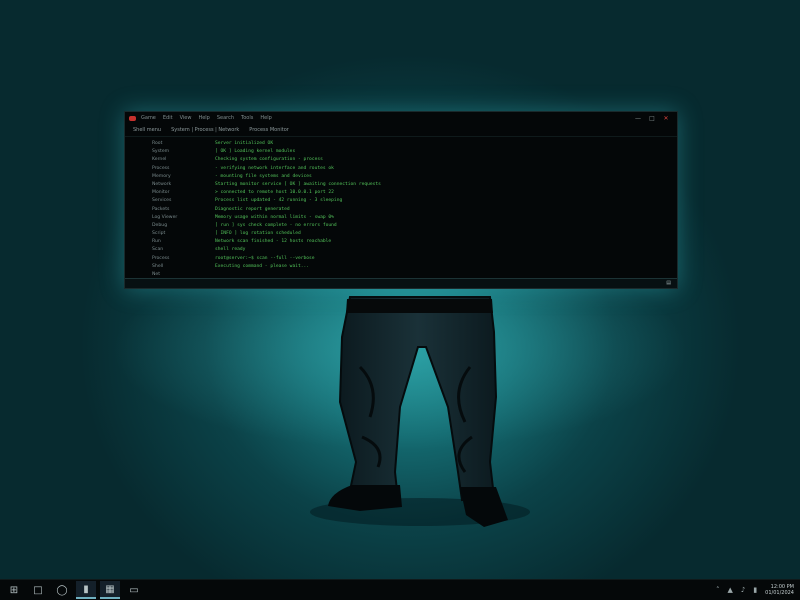  I want to click on row-label: Debug, so click(160, 225).